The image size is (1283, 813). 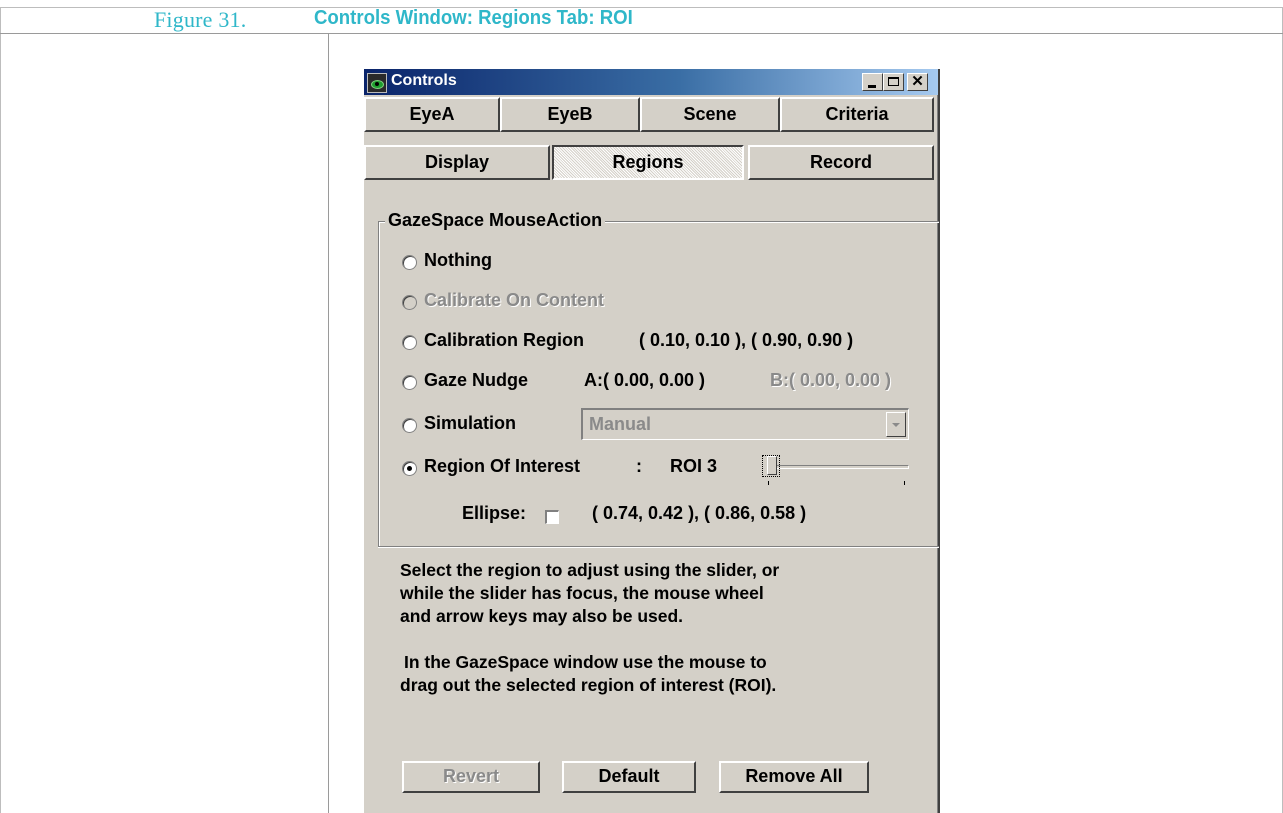 I want to click on remove-all-button: Remove All, so click(x=794, y=777).